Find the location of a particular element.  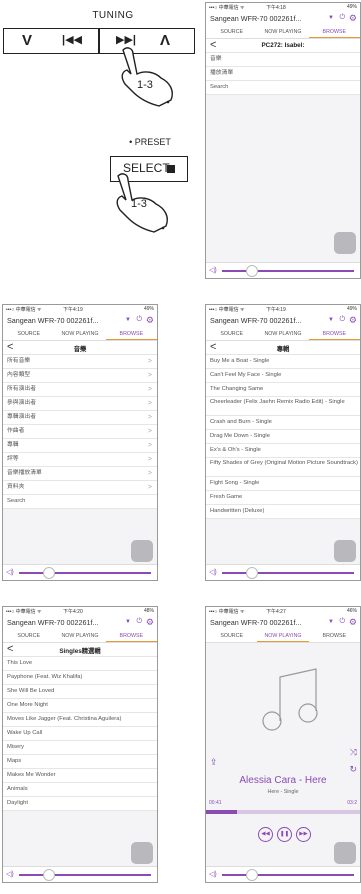

list-item: Wake Up Call is located at coordinates (80, 734).